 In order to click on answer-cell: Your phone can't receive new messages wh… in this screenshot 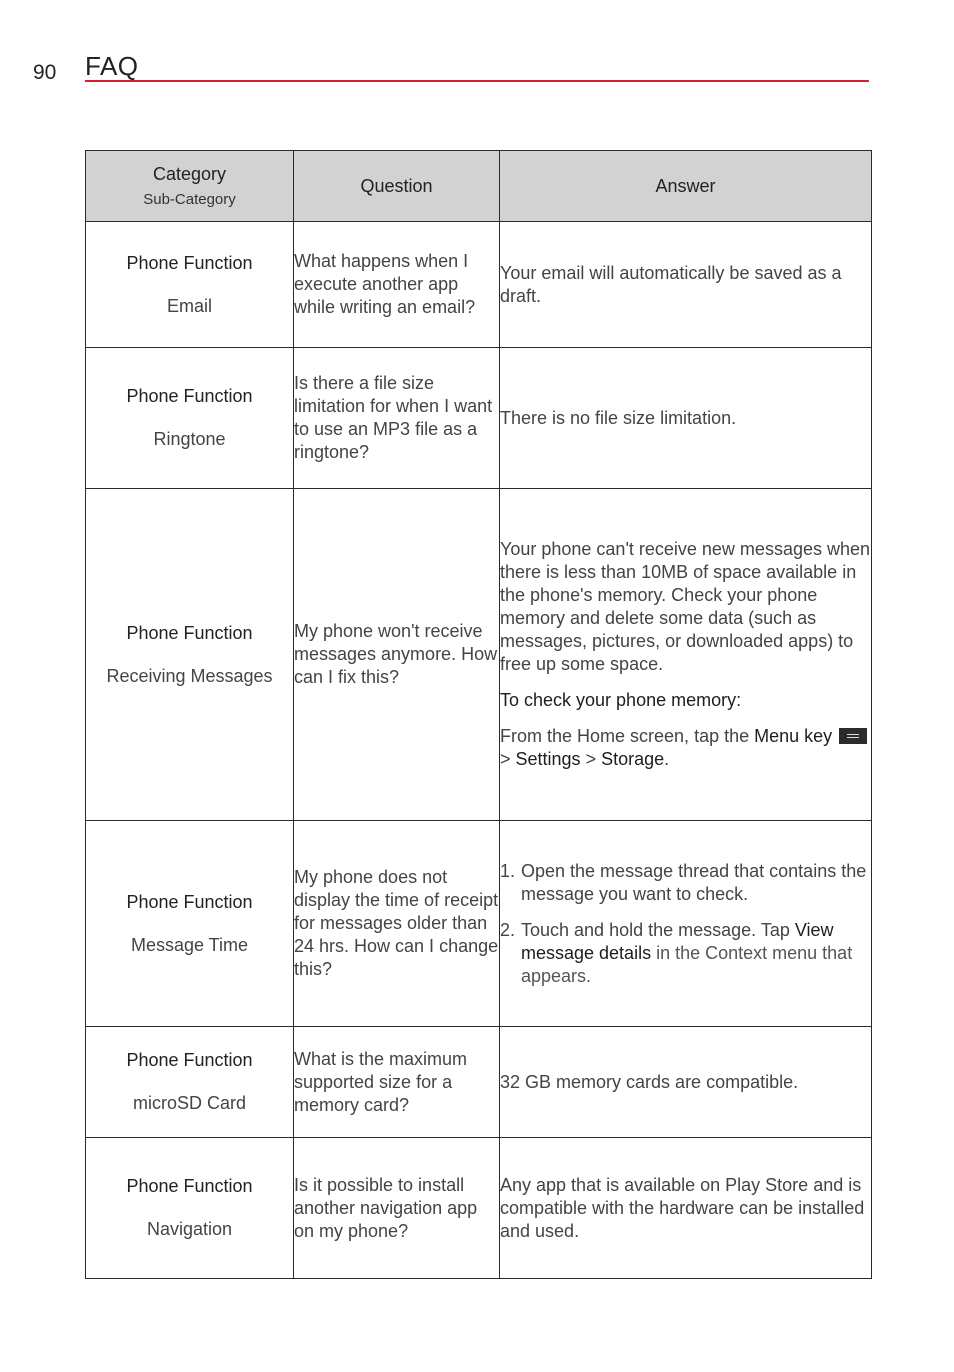, I will do `click(685, 654)`.